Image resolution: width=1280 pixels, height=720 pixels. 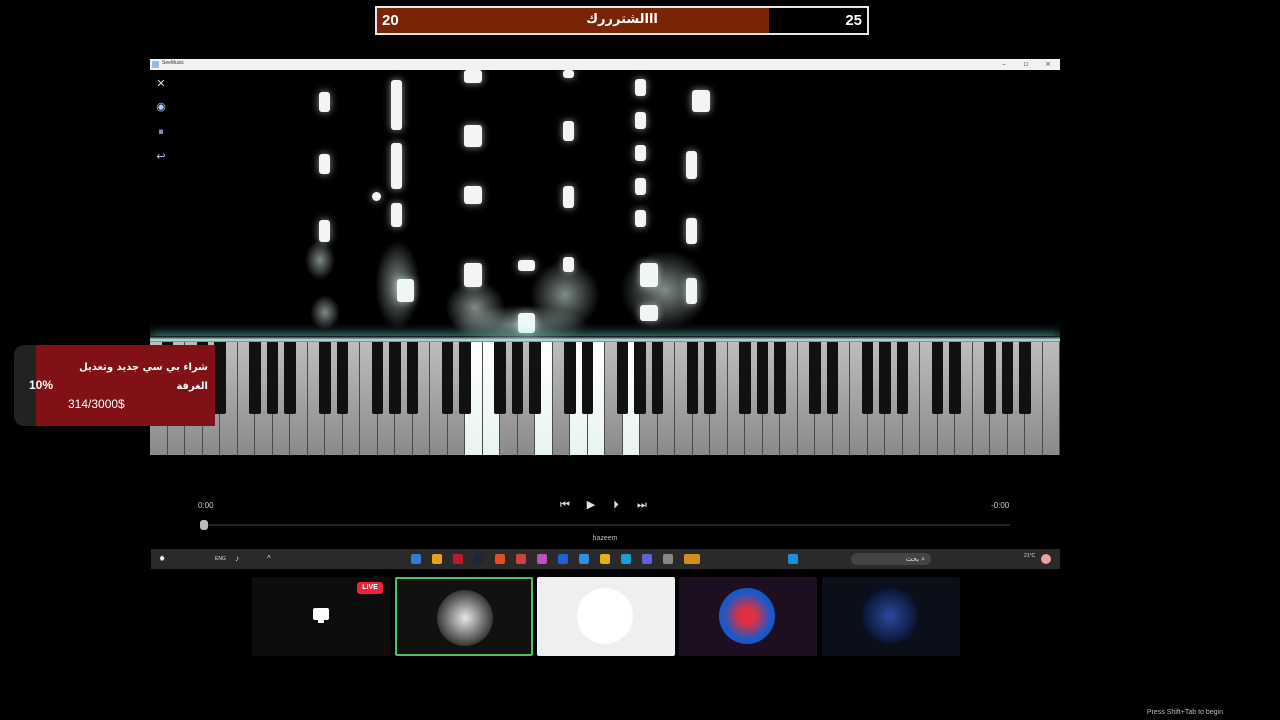 I want to click on score-bar-title: ااالشترررك, so click(x=622, y=19).